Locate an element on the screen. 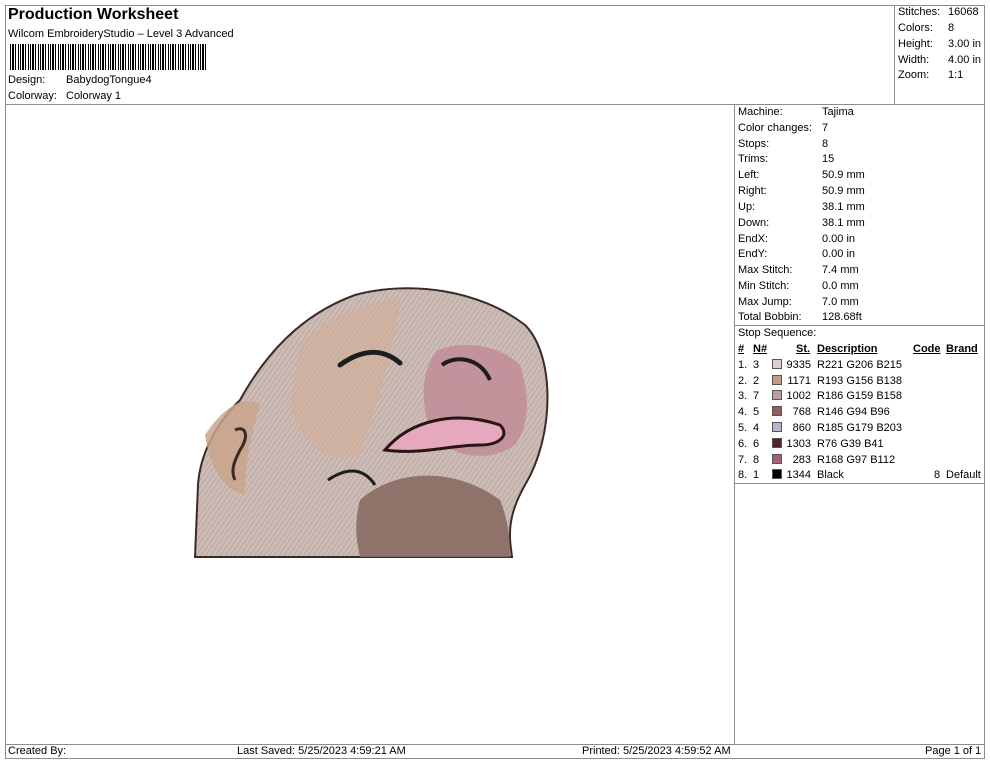 The width and height of the screenshot is (990, 762). info-label: Min Stitch: is located at coordinates (764, 286).